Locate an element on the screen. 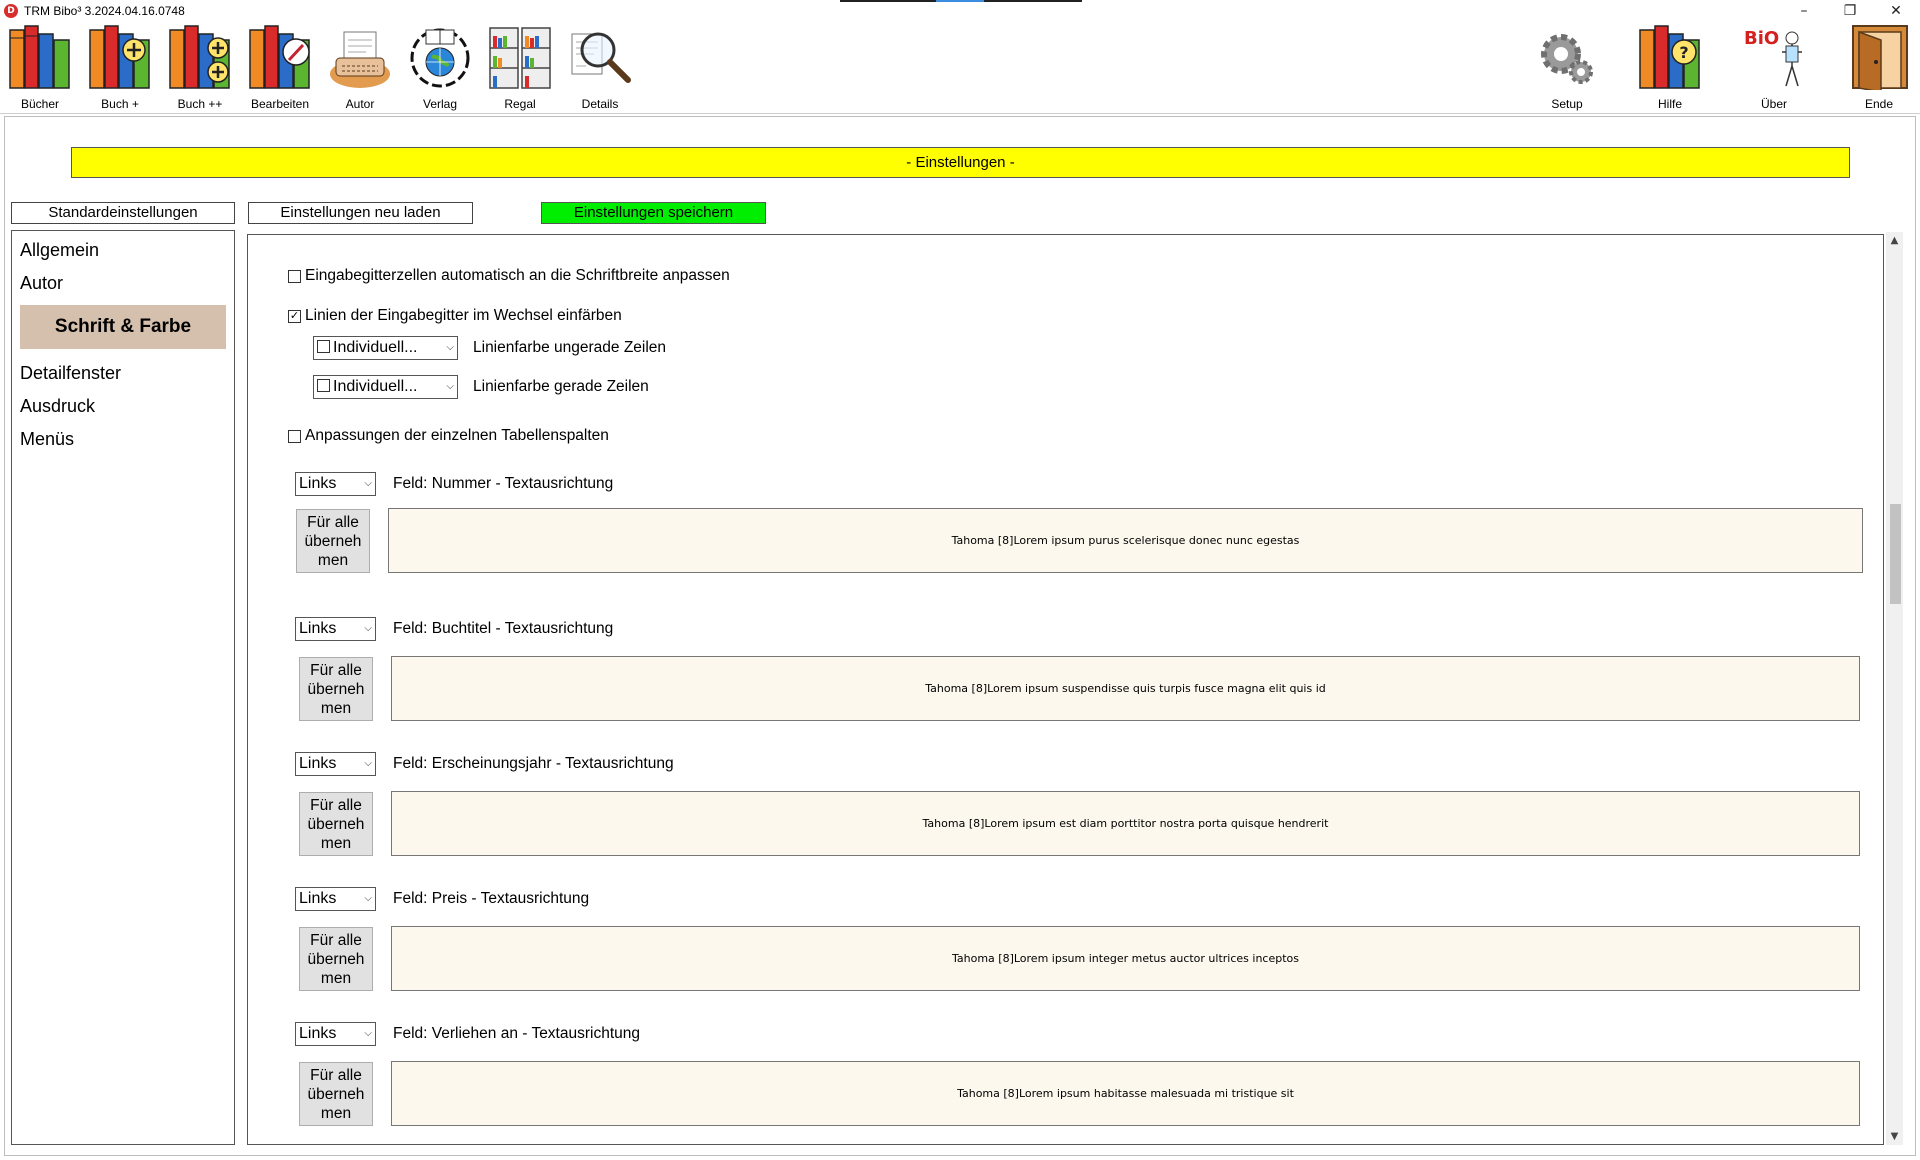 This screenshot has width=1920, height=1160. toolbar-button-details: Details is located at coordinates (600, 68).